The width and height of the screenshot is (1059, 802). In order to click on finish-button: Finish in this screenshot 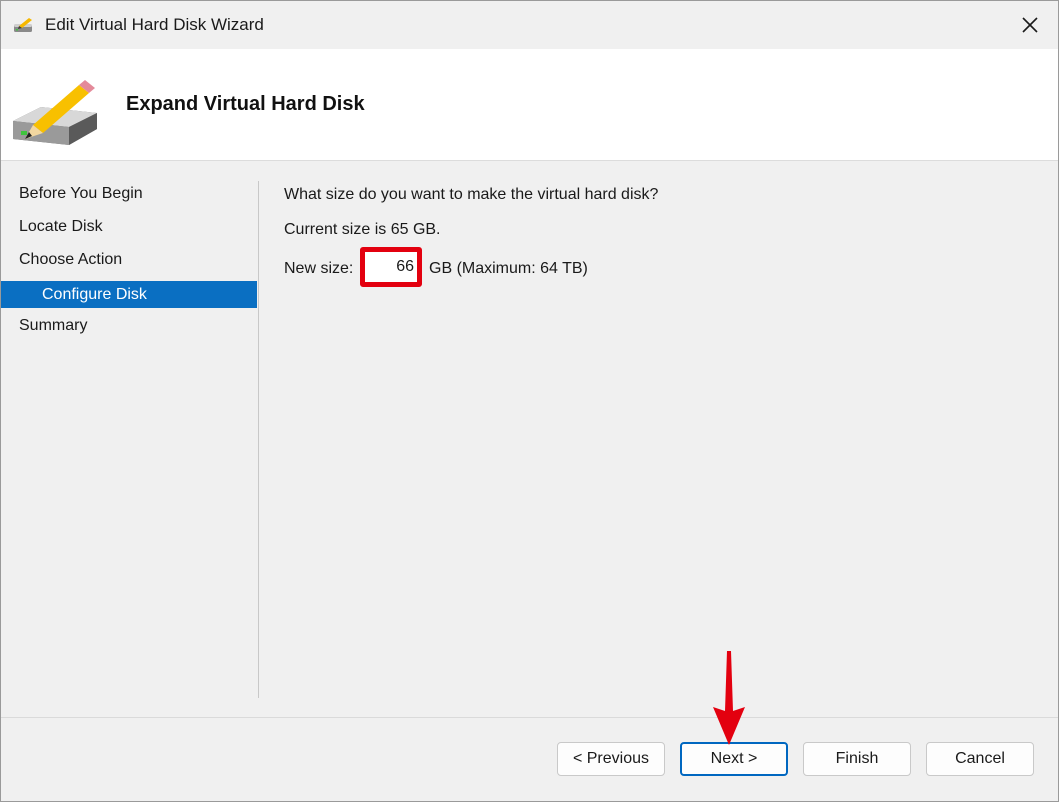, I will do `click(857, 759)`.